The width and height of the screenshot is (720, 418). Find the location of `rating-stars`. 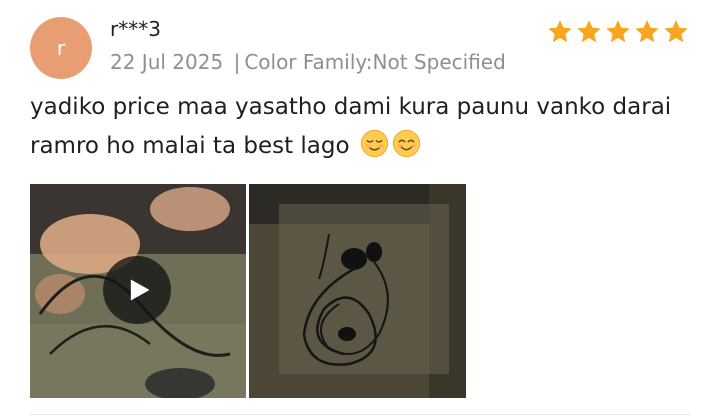

rating-stars is located at coordinates (618, 32).